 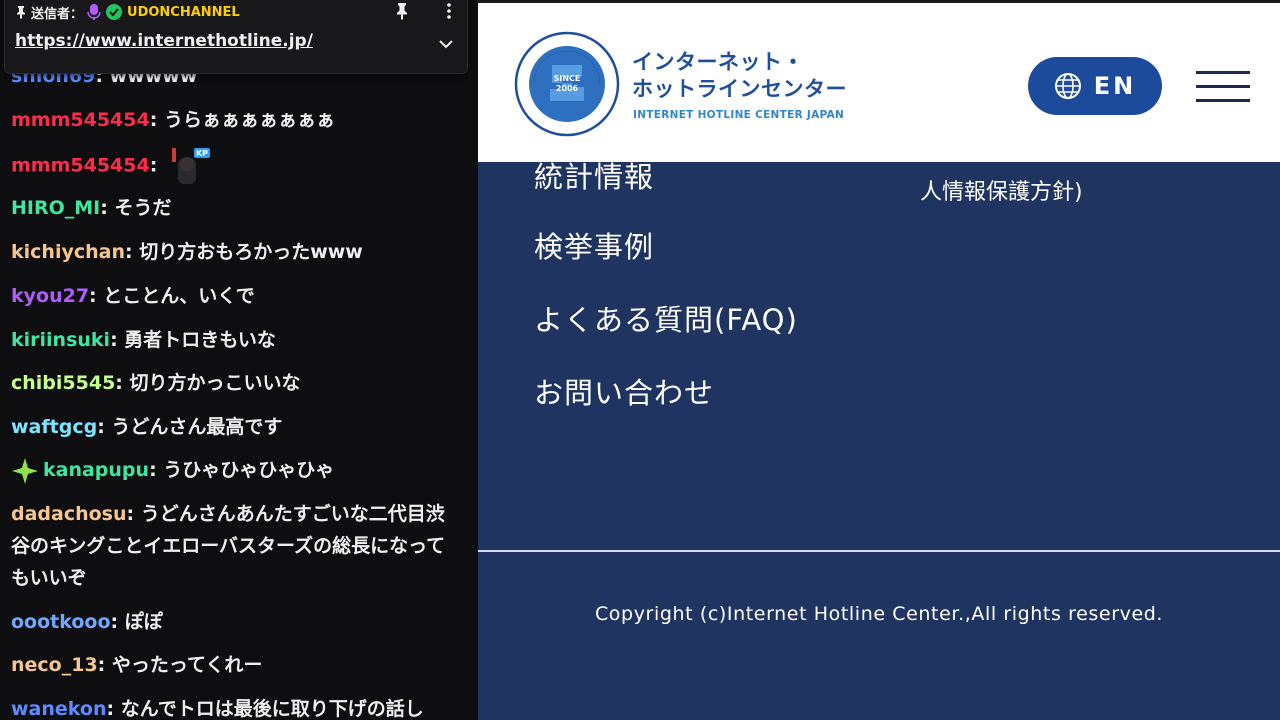 I want to click on chat-text: やったってくれー, so click(x=187, y=665).